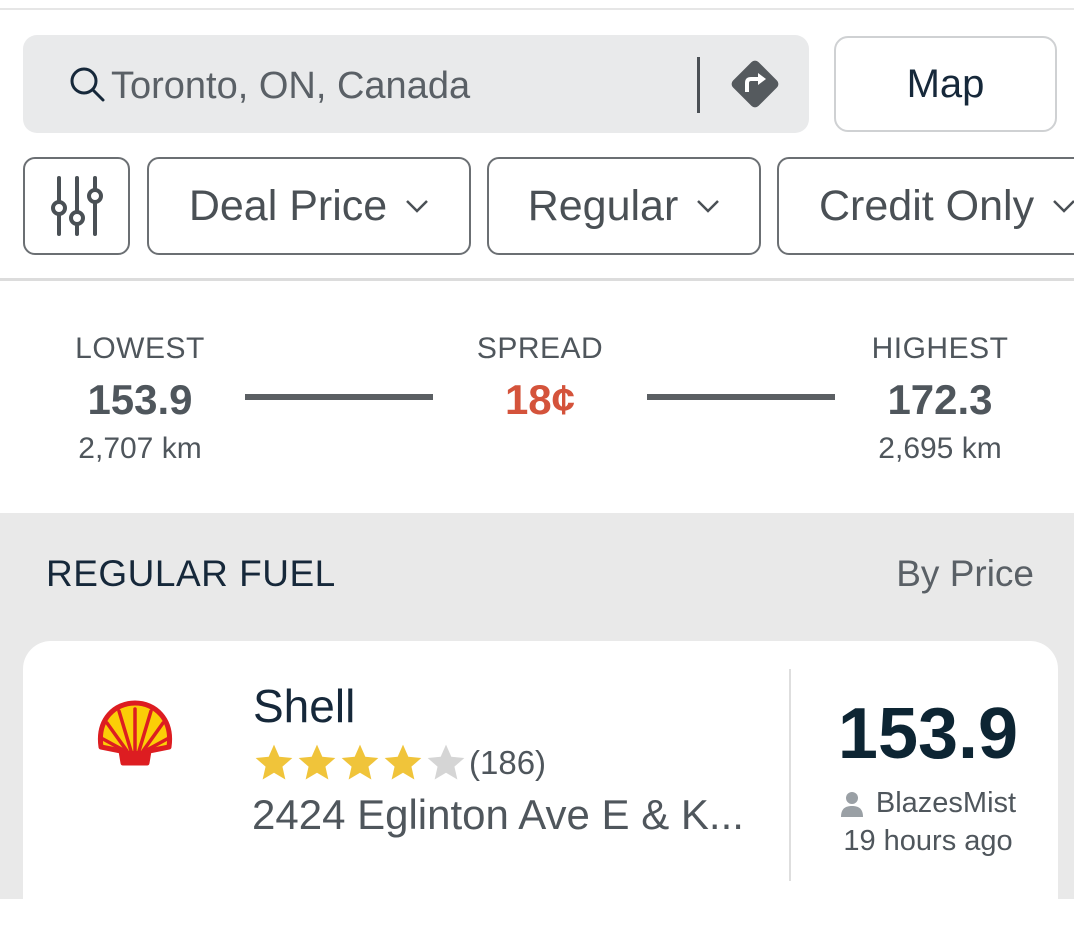 This screenshot has width=1074, height=931. What do you see at coordinates (965, 574) in the screenshot?
I see `sort-toggle: By Price` at bounding box center [965, 574].